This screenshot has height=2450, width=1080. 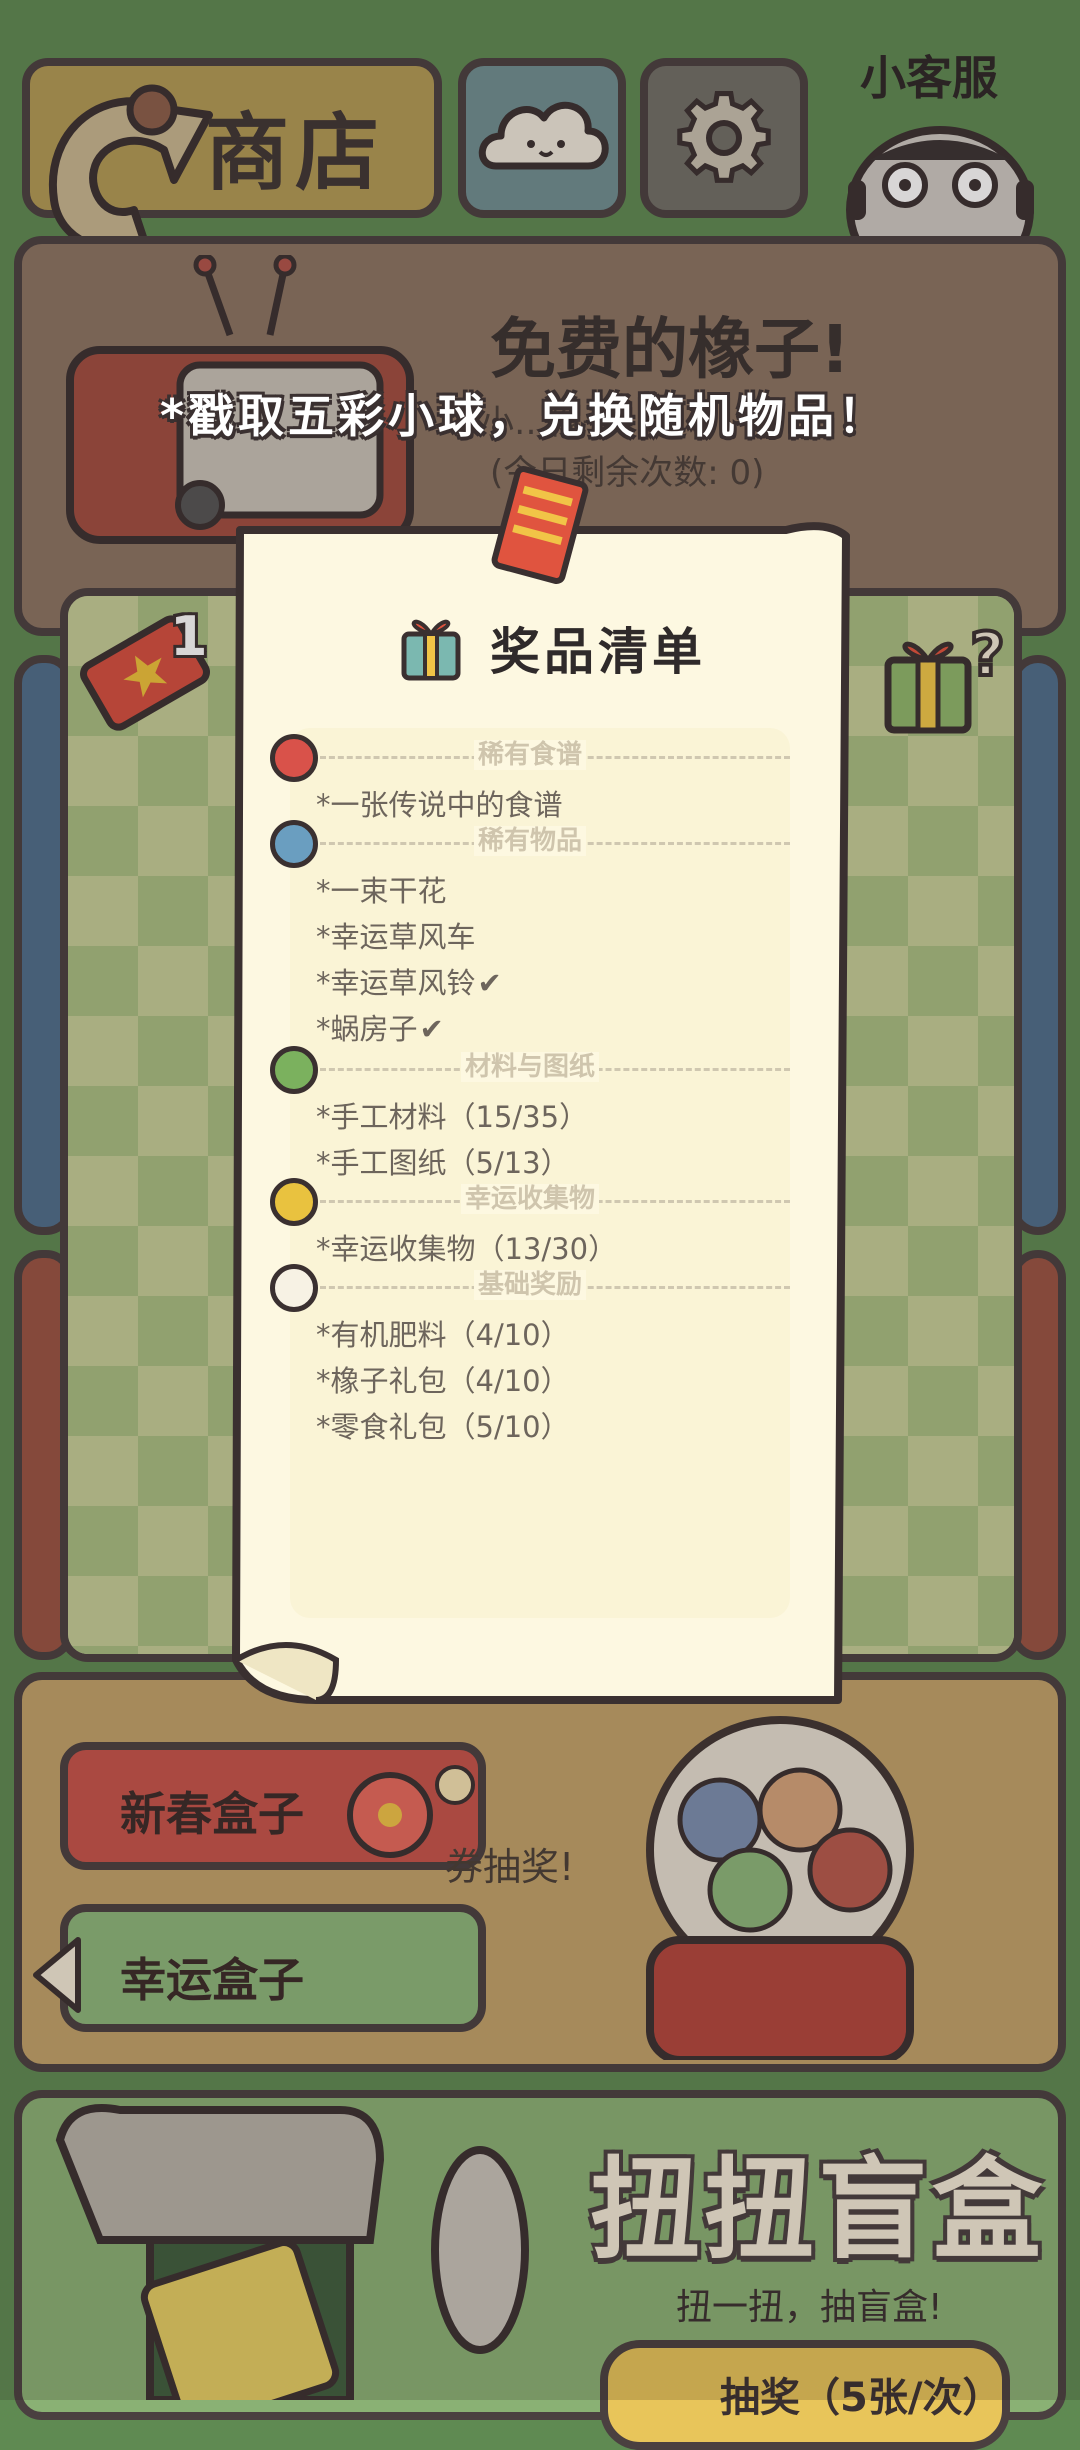 I want to click on prize-item-label: *蜗房子, so click(x=367, y=1029).